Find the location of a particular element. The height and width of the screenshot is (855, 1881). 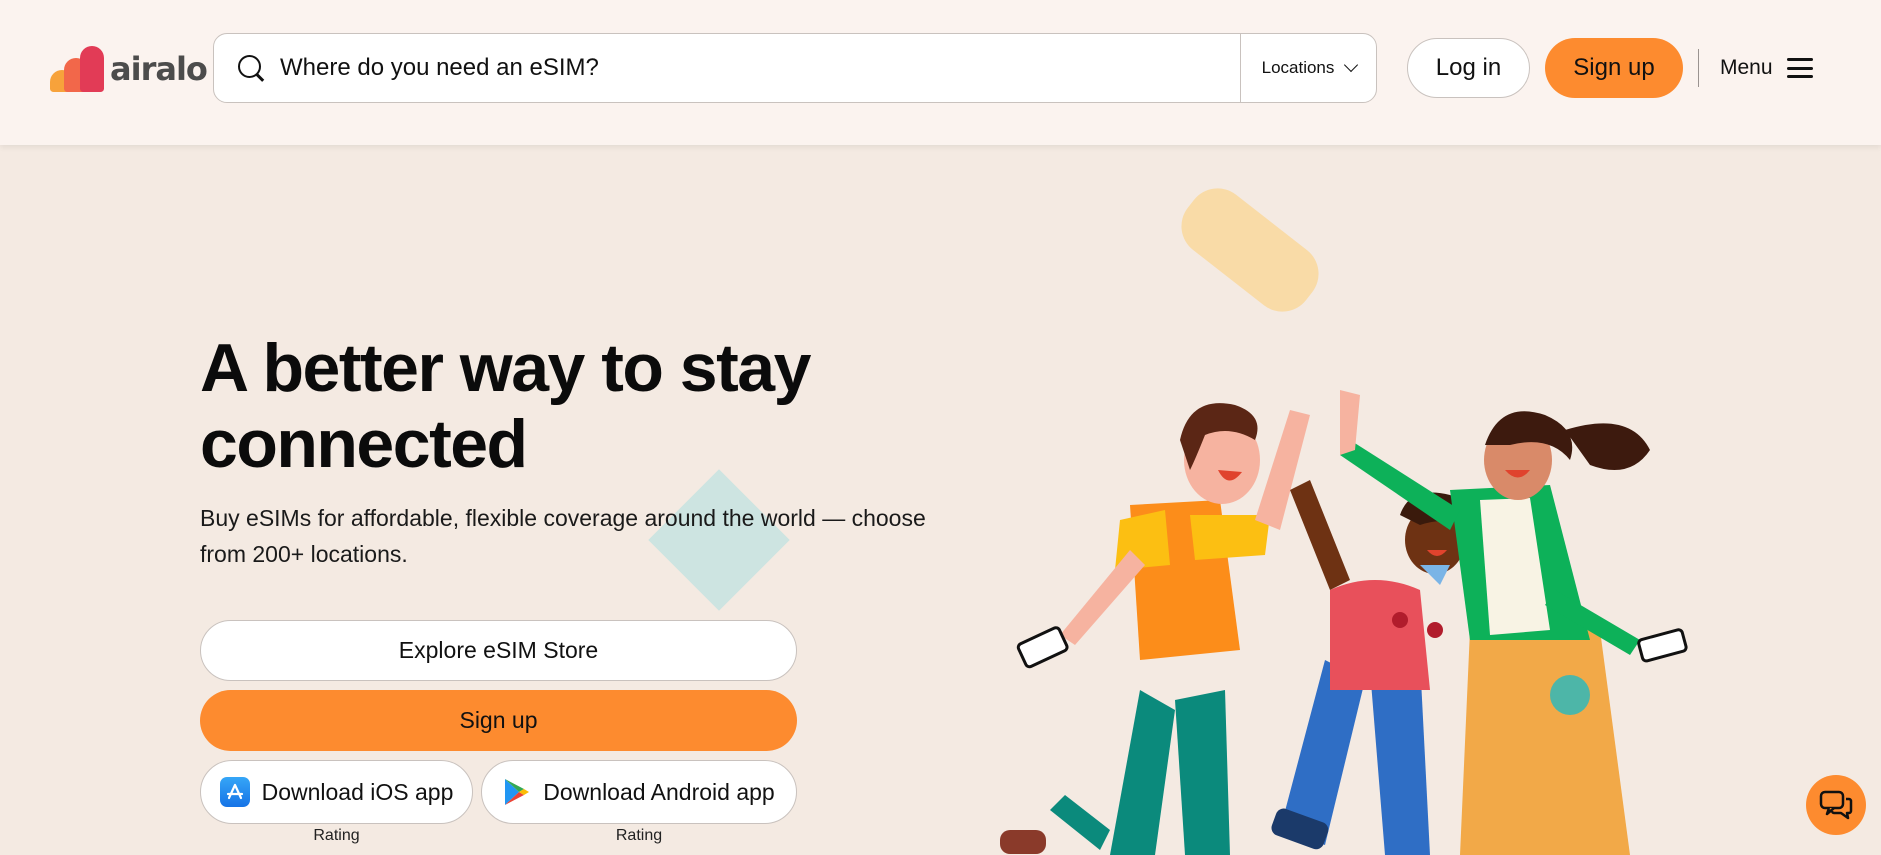

menu-label: Menu is located at coordinates (1746, 67).